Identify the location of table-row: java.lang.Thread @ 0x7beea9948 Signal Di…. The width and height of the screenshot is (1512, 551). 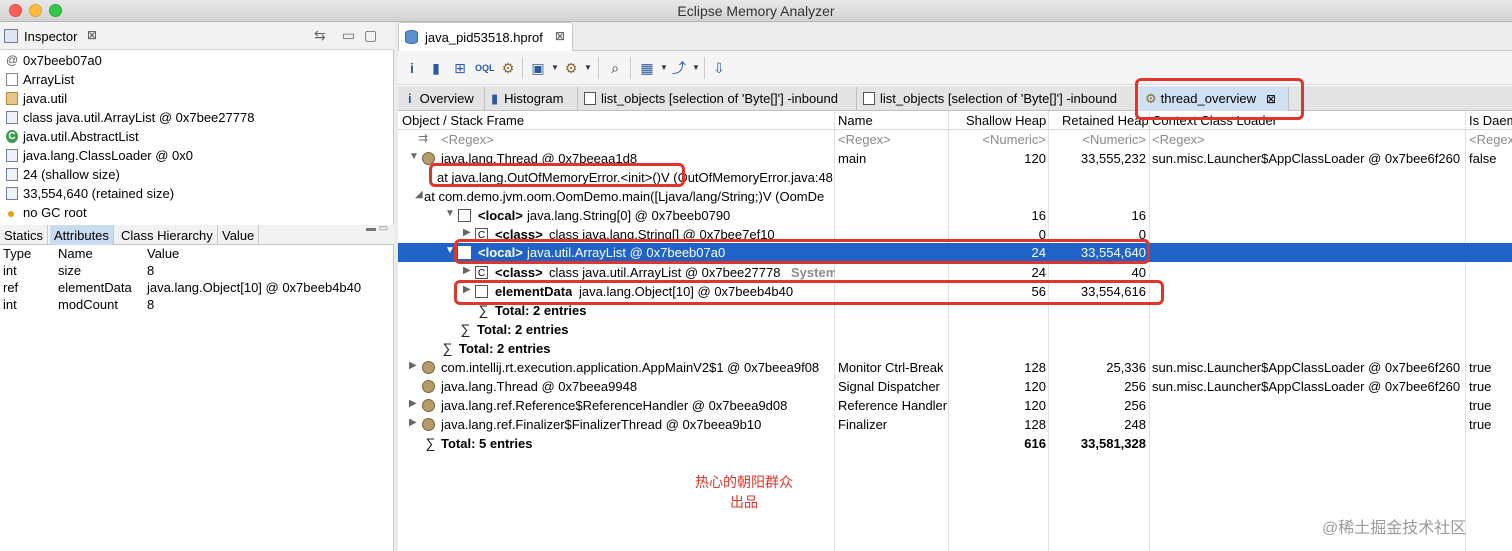
(955, 386).